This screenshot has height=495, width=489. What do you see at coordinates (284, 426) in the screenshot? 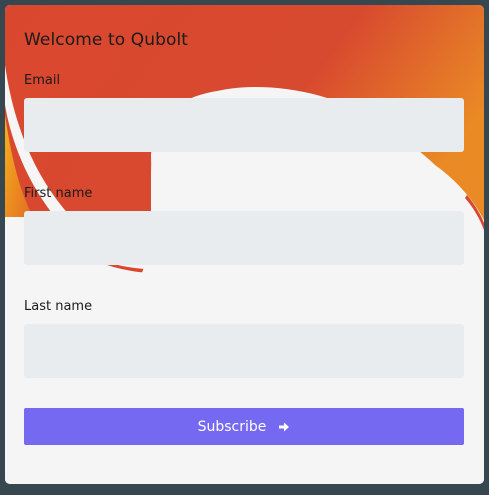
I see `arrow-right-icon` at bounding box center [284, 426].